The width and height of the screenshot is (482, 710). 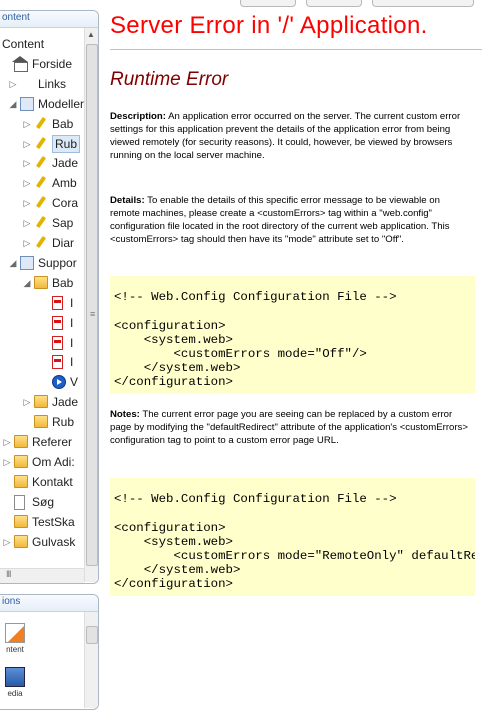 I want to click on tree-node: ▷ Referer, so click(x=37, y=442).